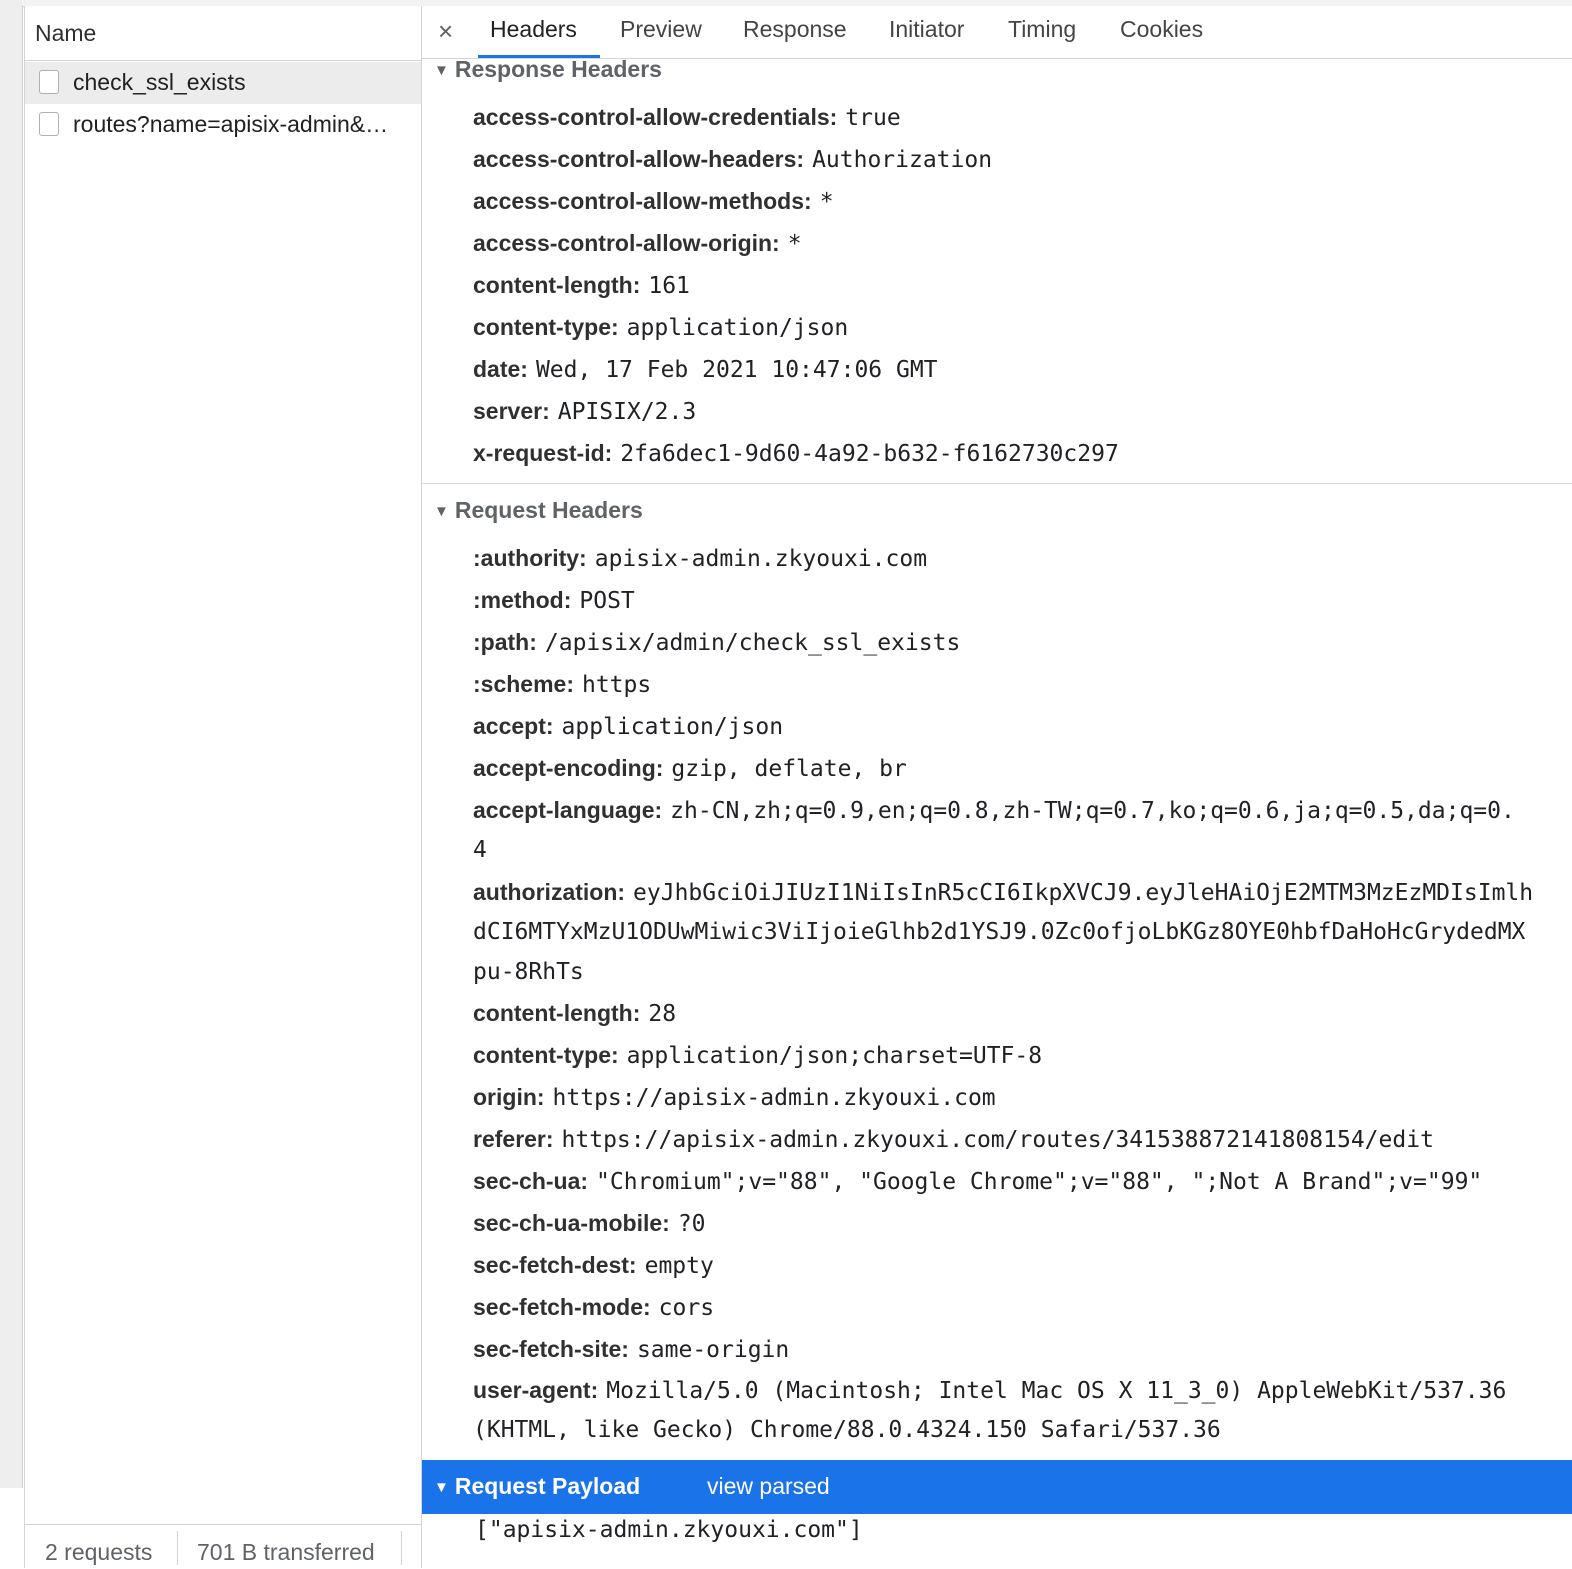 This screenshot has height=1569, width=1572. Describe the element at coordinates (547, 1486) in the screenshot. I see `request-payload-title: Request Payload` at that location.